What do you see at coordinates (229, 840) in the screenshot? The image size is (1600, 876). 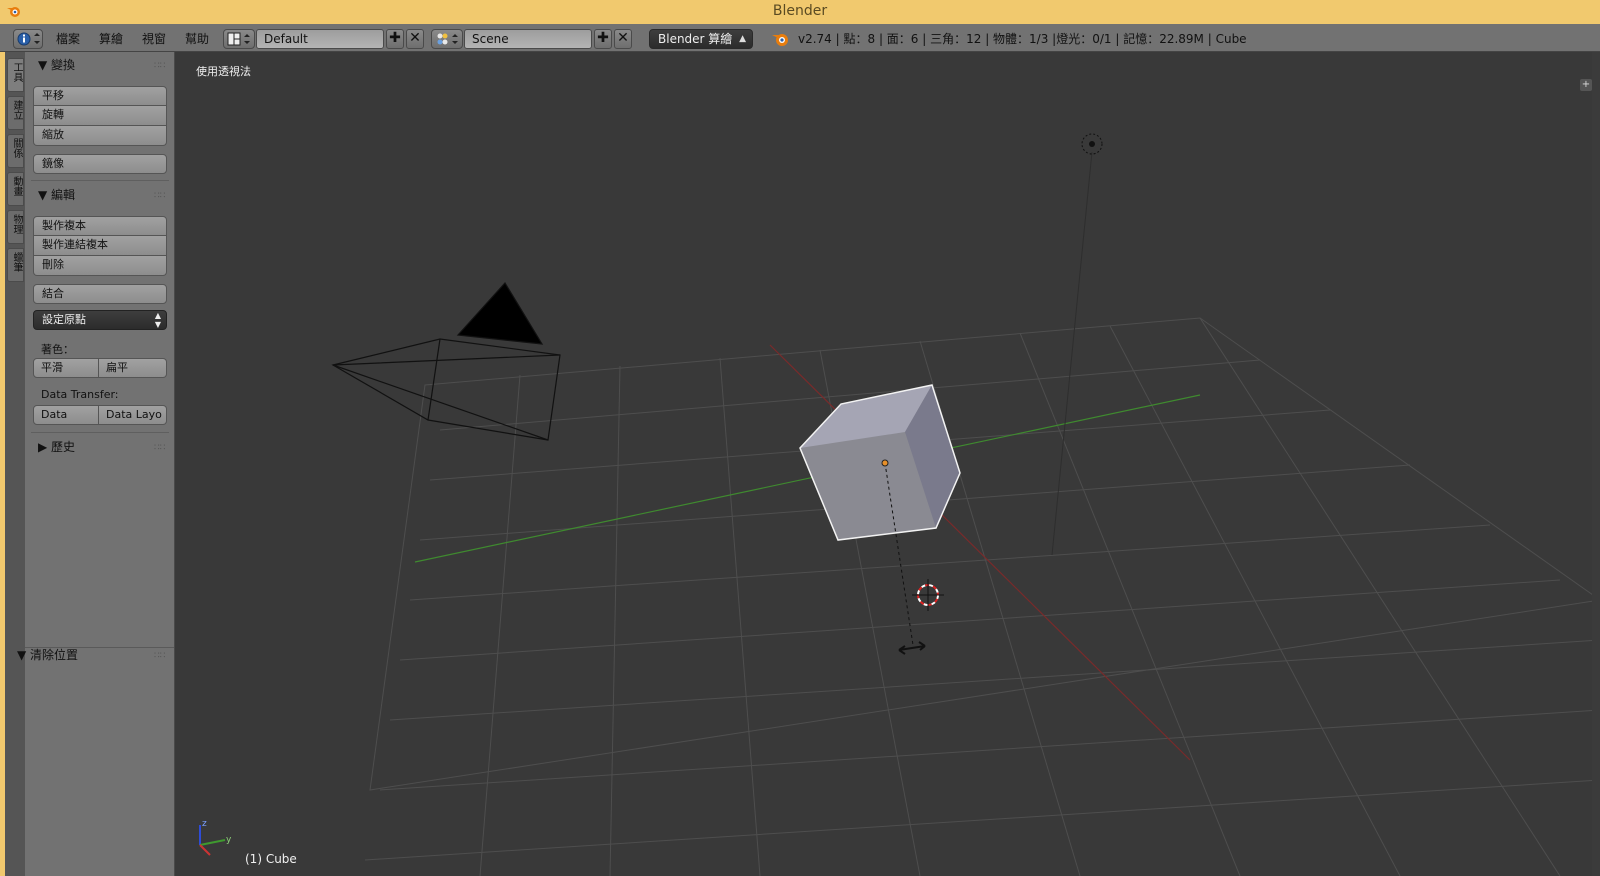 I see `gizmo-y-label: y` at bounding box center [229, 840].